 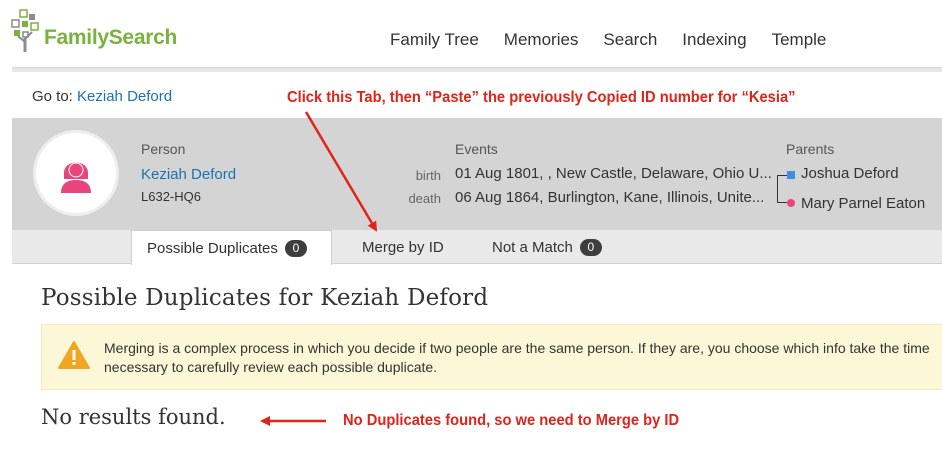 What do you see at coordinates (810, 149) in the screenshot?
I see `parents-column-label: Parents` at bounding box center [810, 149].